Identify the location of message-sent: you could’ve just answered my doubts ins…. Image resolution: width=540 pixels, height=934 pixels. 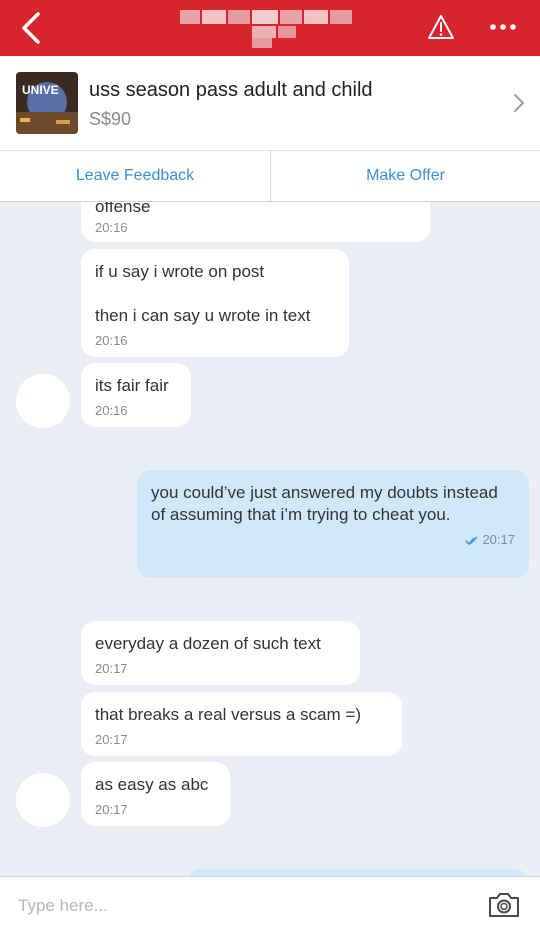
(333, 524).